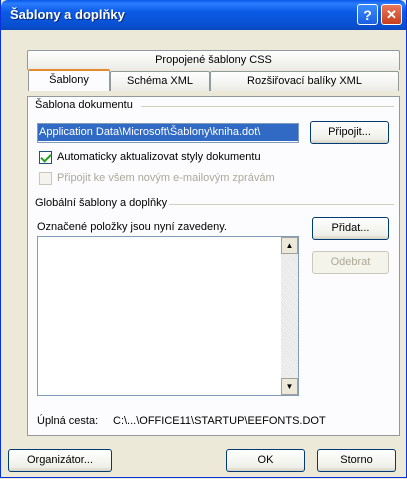 The width and height of the screenshot is (407, 479). I want to click on window-title: Šablony a doplňky, so click(67, 14).